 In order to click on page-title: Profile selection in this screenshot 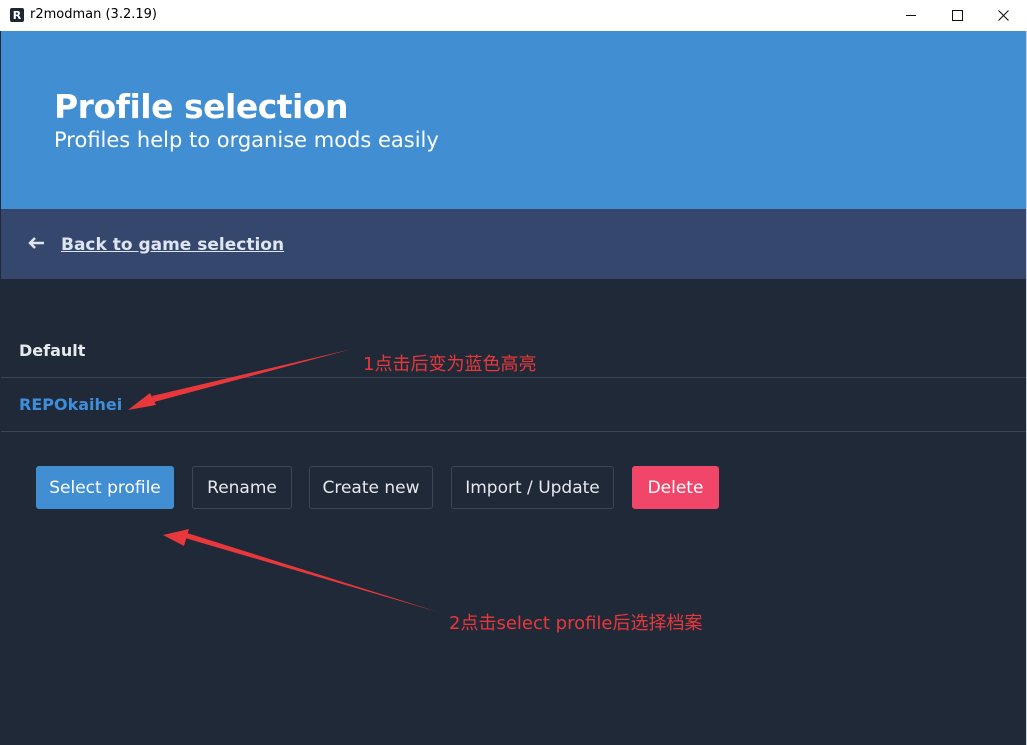, I will do `click(201, 106)`.